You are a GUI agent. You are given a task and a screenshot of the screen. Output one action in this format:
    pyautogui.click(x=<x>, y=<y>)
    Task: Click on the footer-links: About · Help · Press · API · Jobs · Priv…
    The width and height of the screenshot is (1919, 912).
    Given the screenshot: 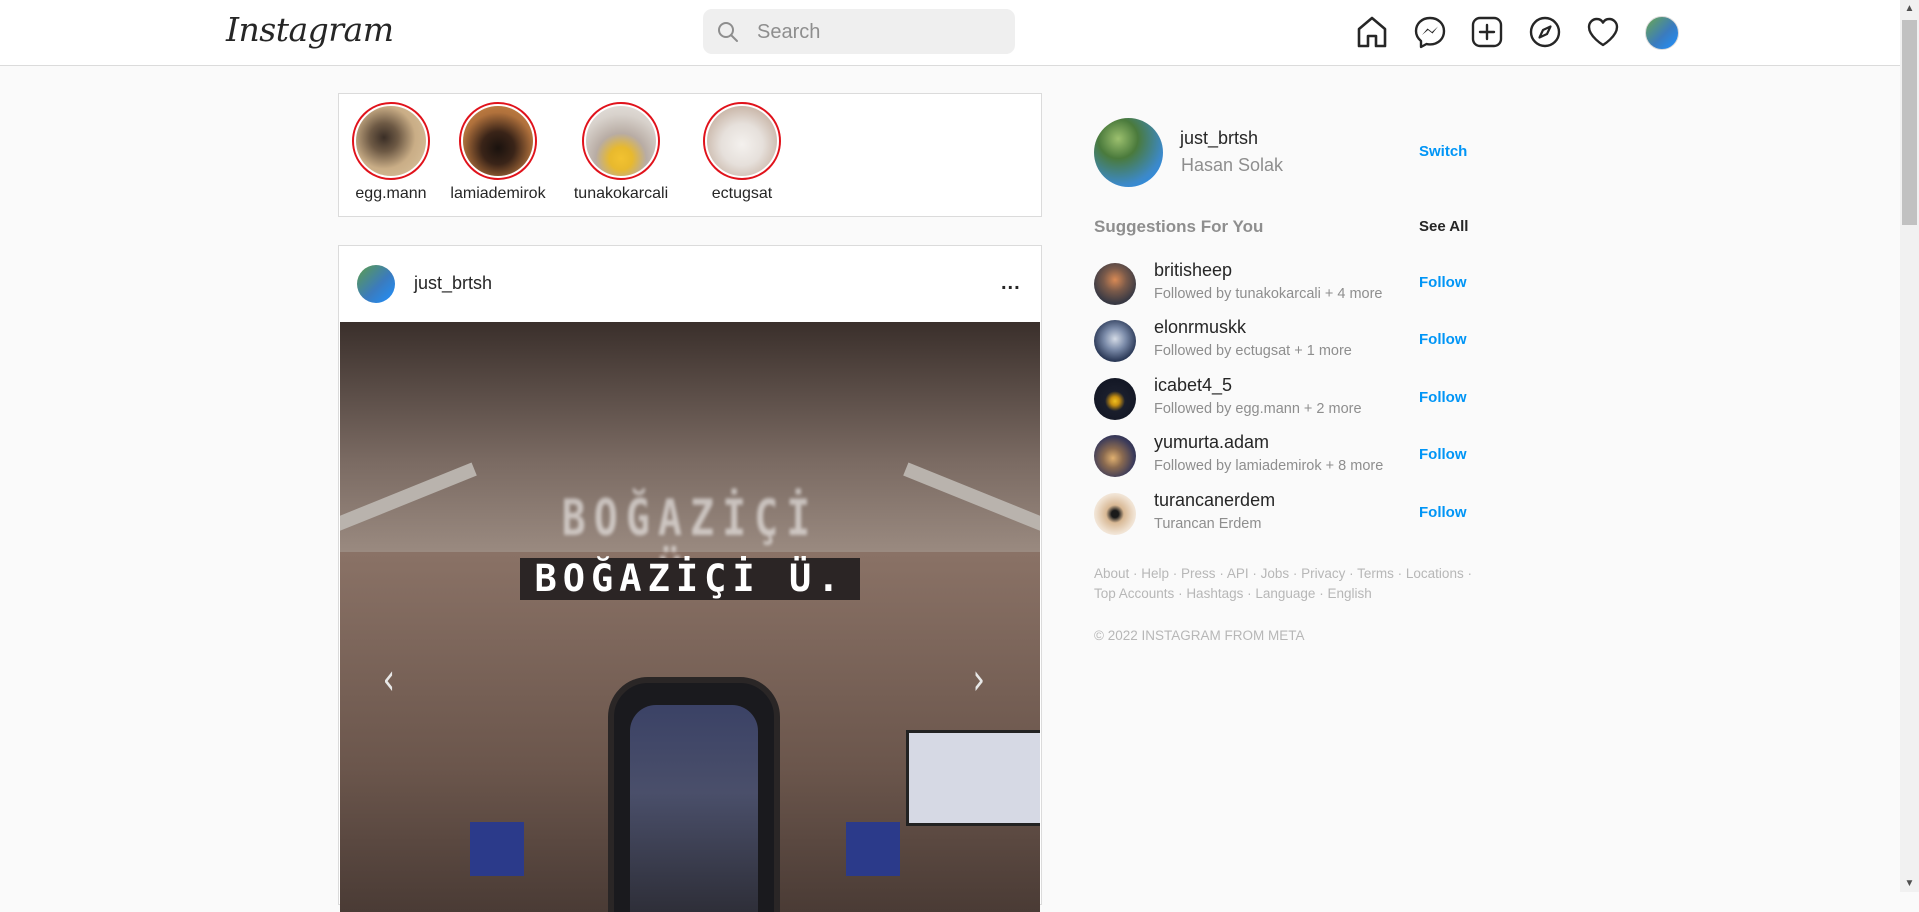 What is the action you would take?
    pyautogui.click(x=1284, y=584)
    